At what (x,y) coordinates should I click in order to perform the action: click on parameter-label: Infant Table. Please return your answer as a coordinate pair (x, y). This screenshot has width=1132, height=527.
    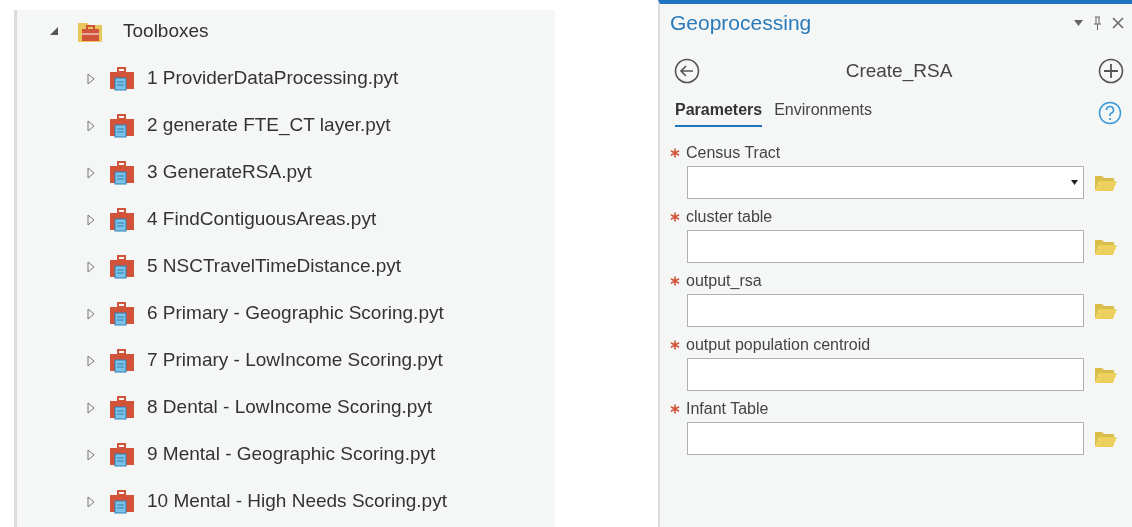
    Looking at the image, I should click on (727, 409).